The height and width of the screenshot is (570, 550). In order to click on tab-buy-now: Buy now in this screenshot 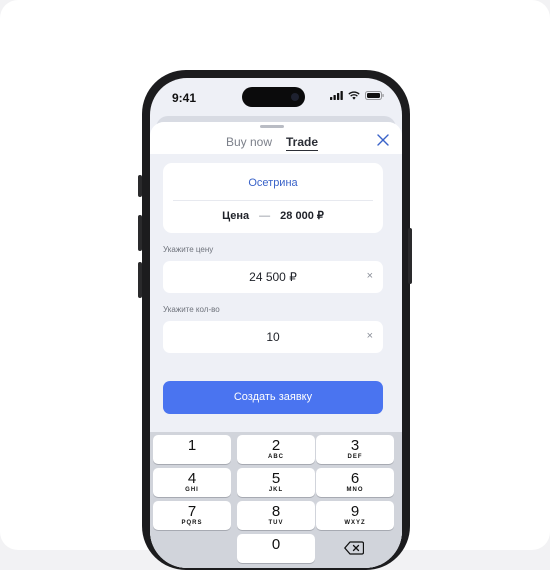, I will do `click(249, 142)`.